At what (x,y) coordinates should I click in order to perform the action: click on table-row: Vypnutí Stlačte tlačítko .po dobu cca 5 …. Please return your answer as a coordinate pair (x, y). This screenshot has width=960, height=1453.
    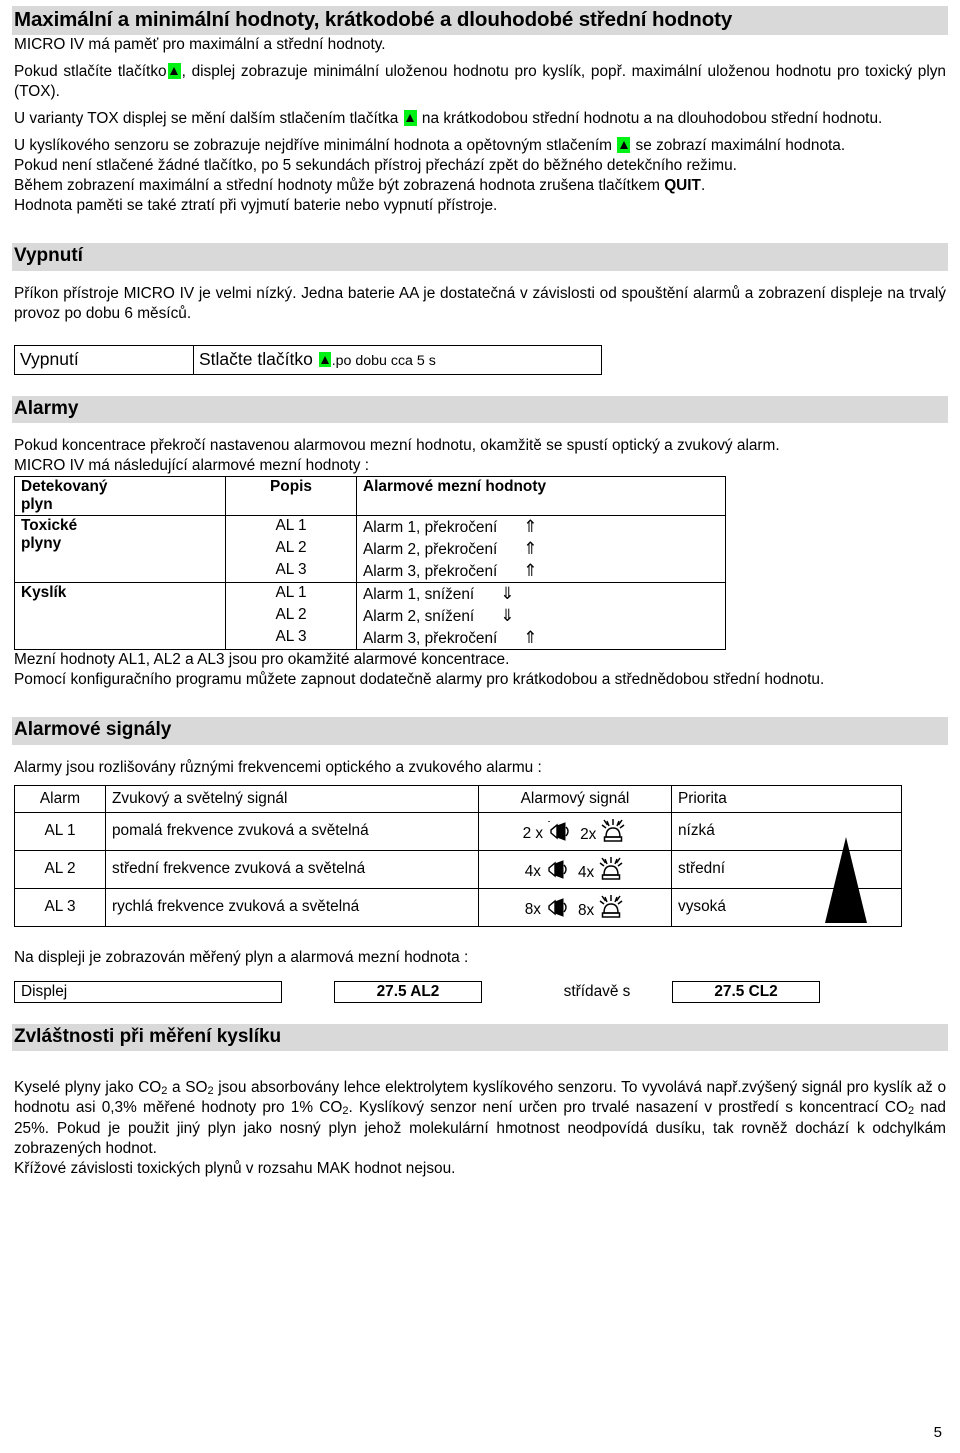
    Looking at the image, I should click on (308, 359).